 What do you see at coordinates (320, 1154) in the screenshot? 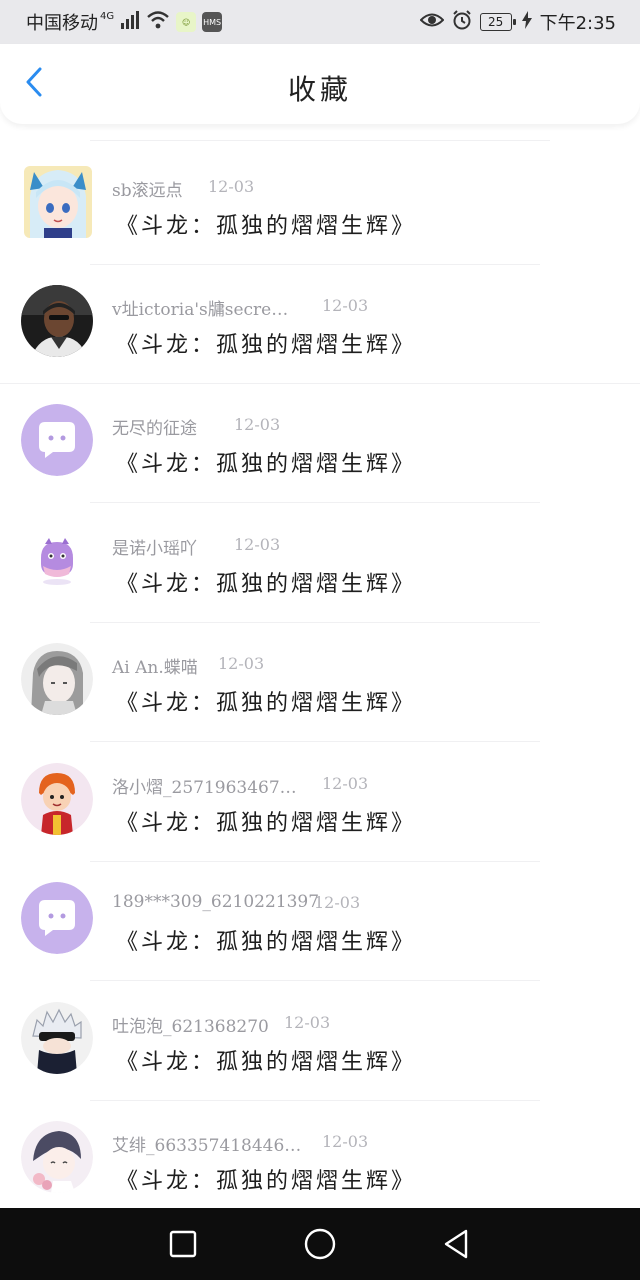
I see `list-item: 艾绯_663357418446… 12-03 《斗龙：孤独的熠熠生辉》` at bounding box center [320, 1154].